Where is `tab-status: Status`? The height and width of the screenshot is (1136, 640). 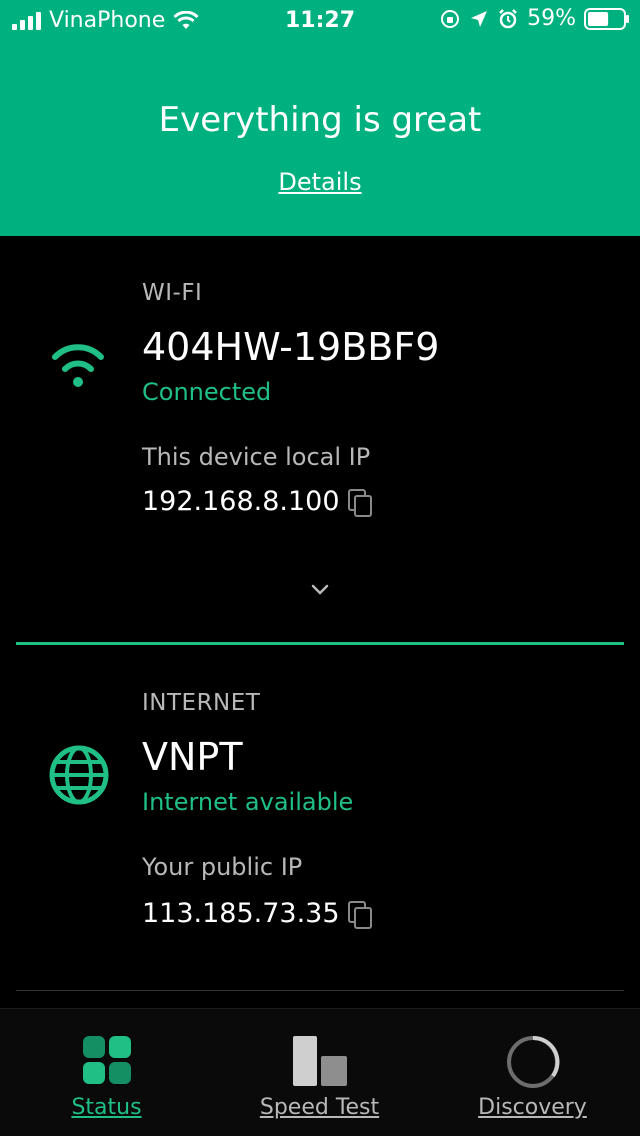
tab-status: Status is located at coordinates (106, 1072).